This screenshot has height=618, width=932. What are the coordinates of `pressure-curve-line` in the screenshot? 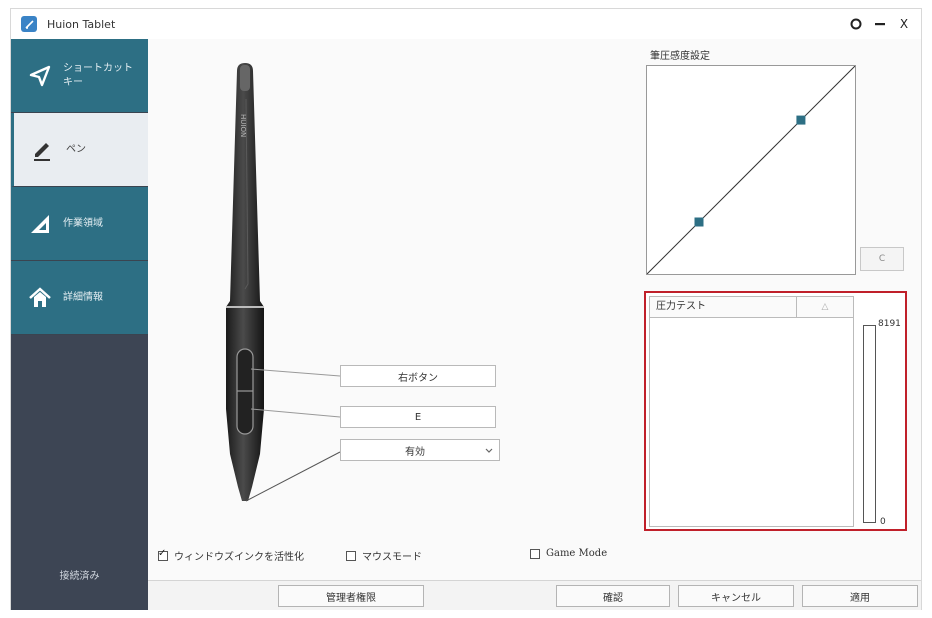 It's located at (751, 170).